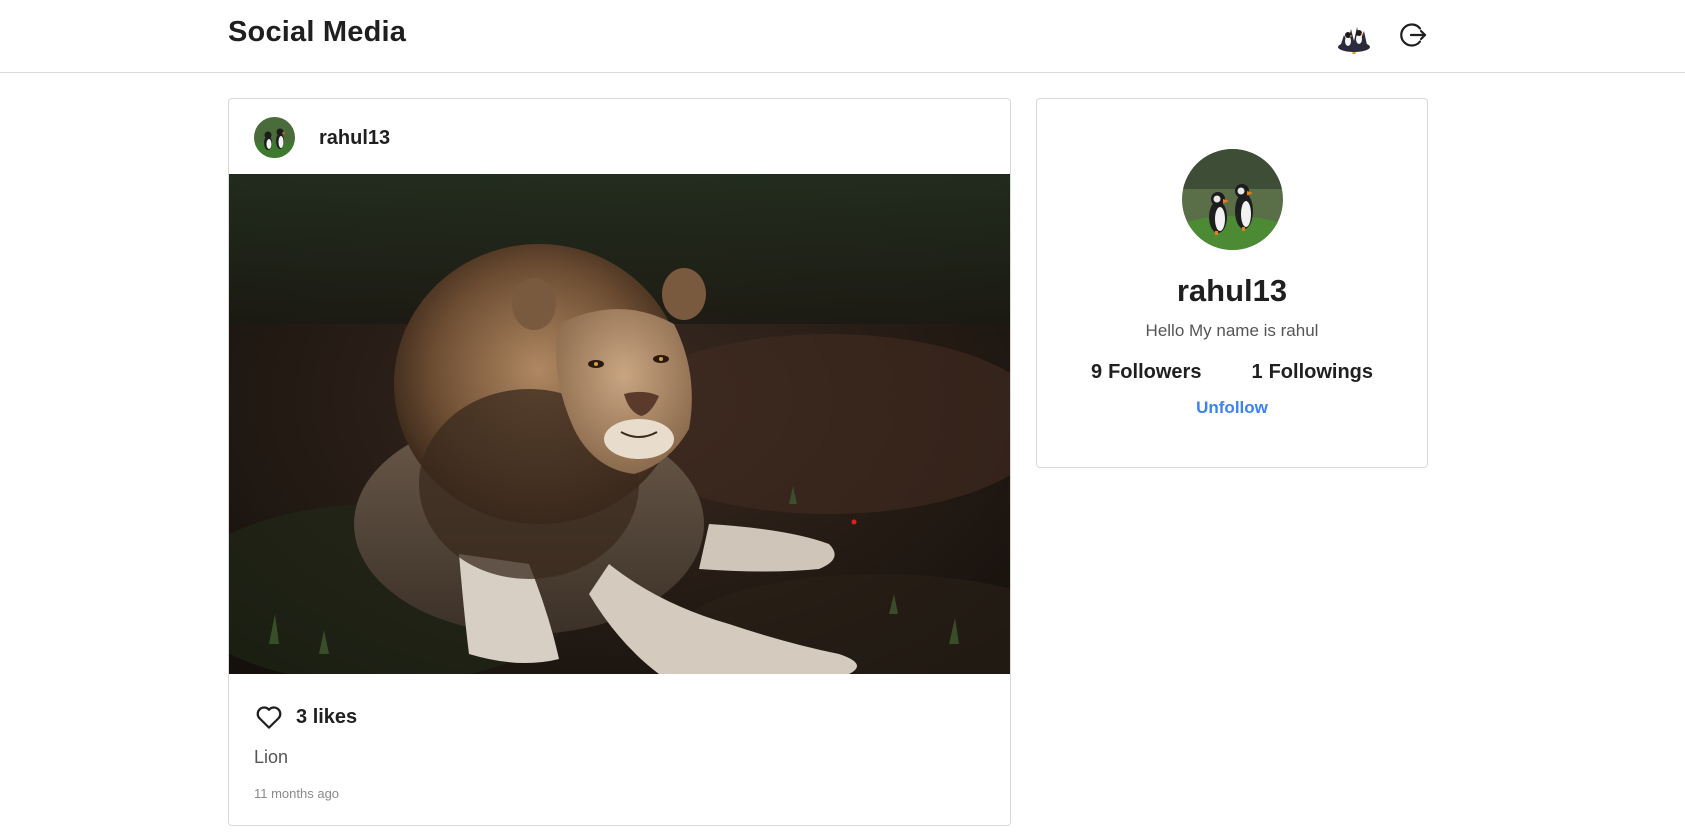 This screenshot has height=838, width=1685. I want to click on app-brand: Social Media, so click(317, 32).